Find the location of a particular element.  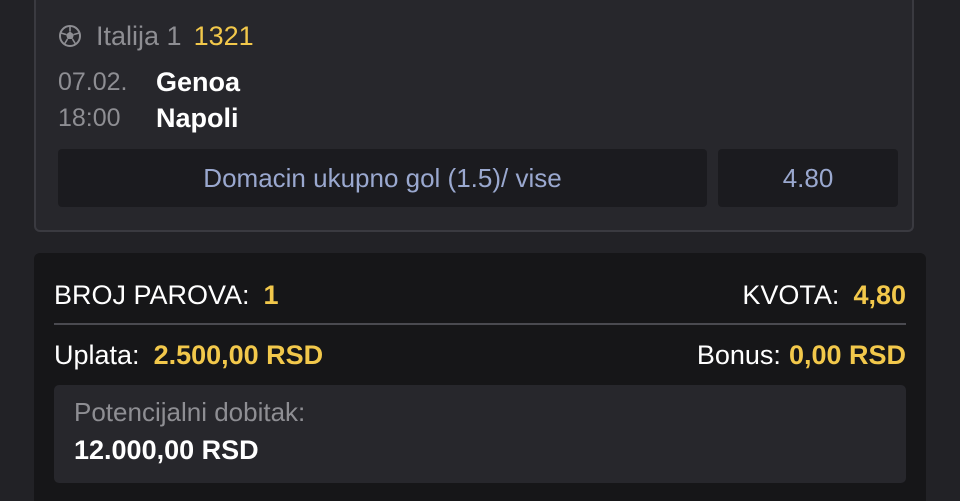

summary-divider is located at coordinates (480, 324).